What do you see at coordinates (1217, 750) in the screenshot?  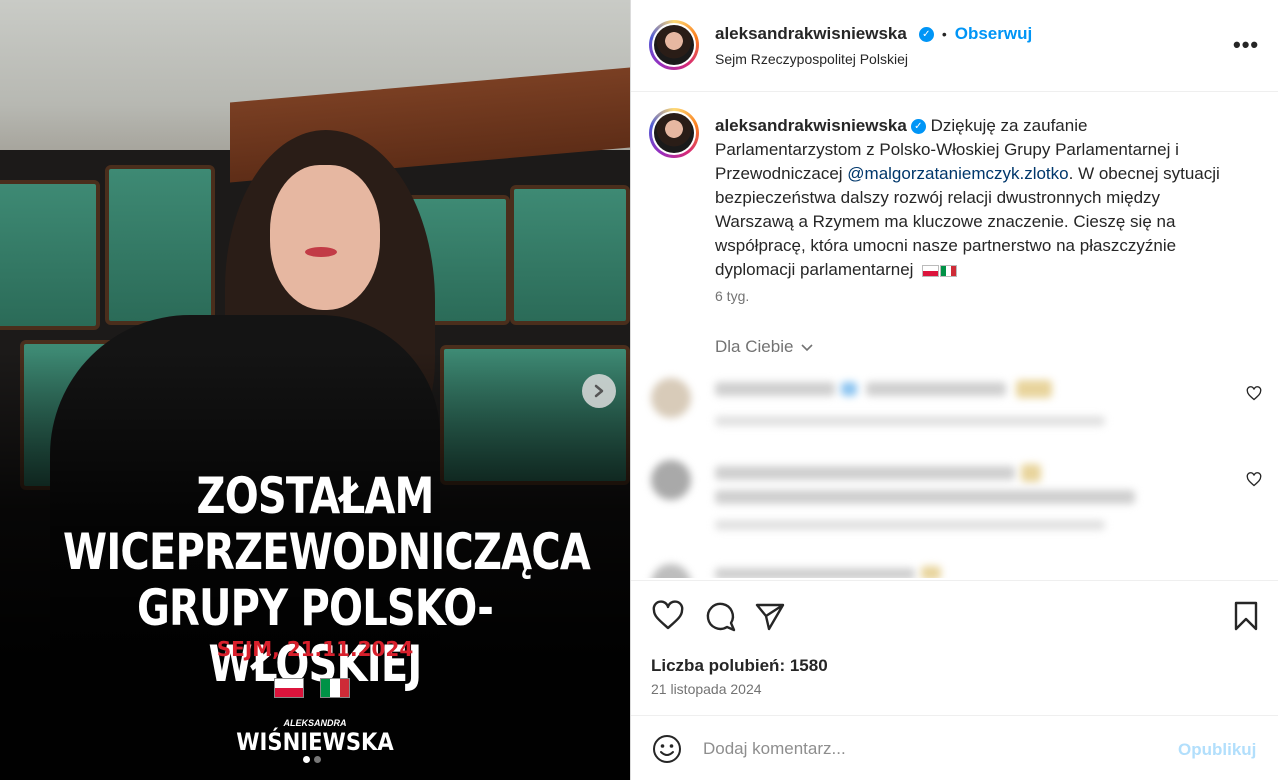 I see `publish-button: Opublikuj` at bounding box center [1217, 750].